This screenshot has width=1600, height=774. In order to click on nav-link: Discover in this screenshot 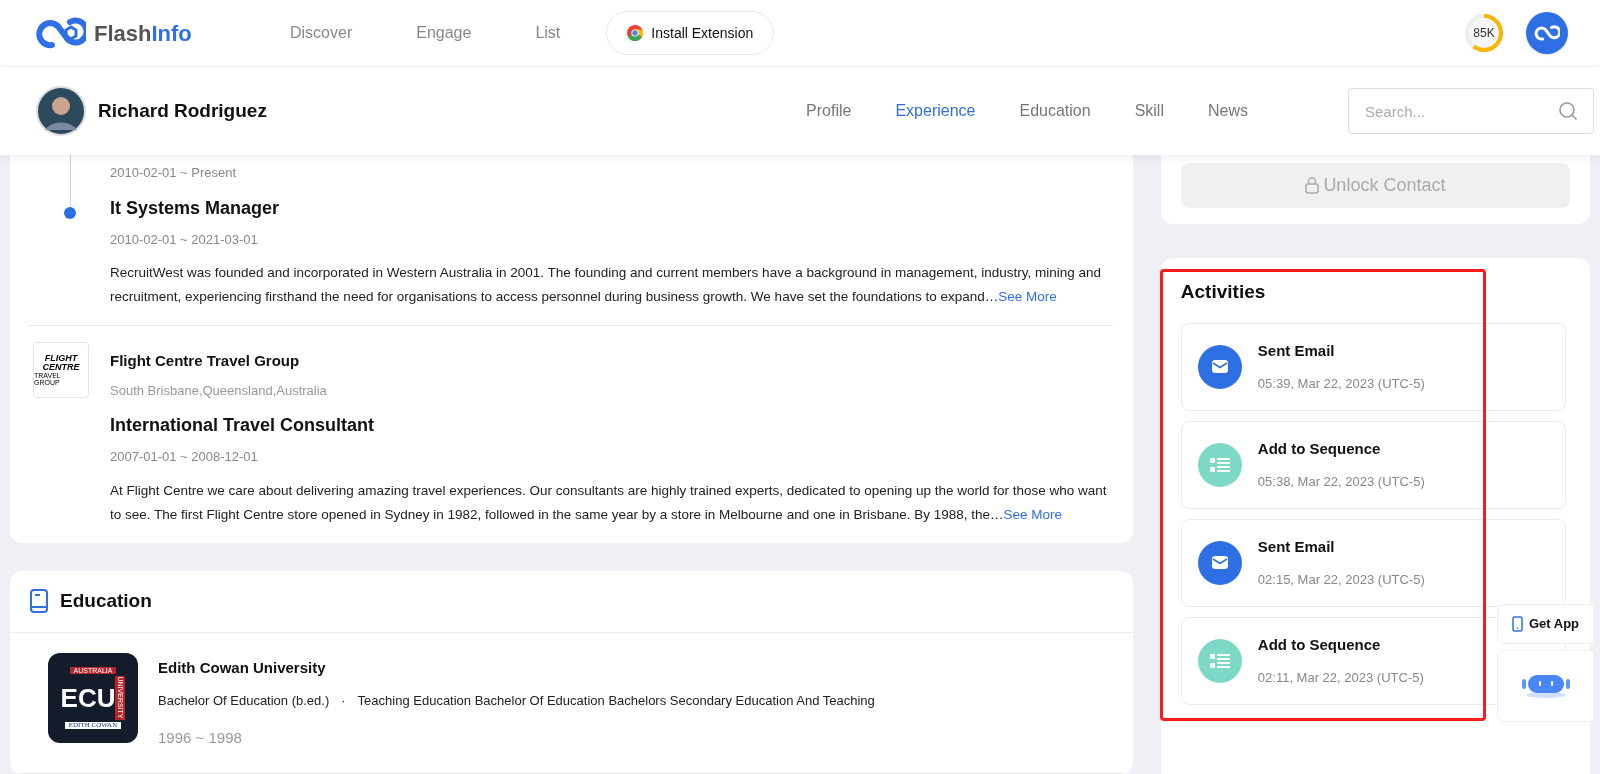, I will do `click(321, 33)`.